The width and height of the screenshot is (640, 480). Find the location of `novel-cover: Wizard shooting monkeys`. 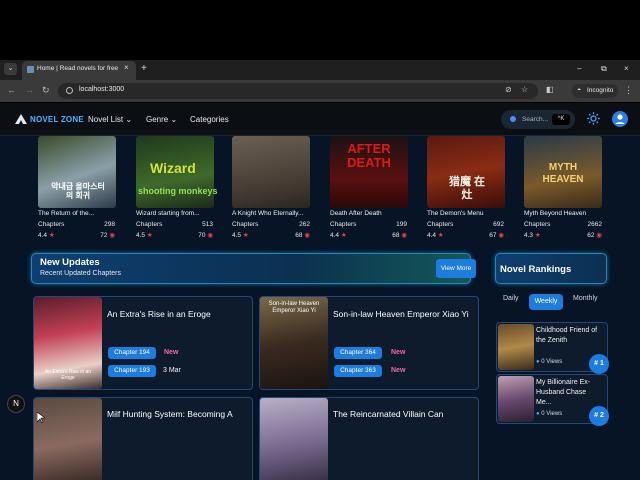

novel-cover: Wizard shooting monkeys is located at coordinates (177, 172).